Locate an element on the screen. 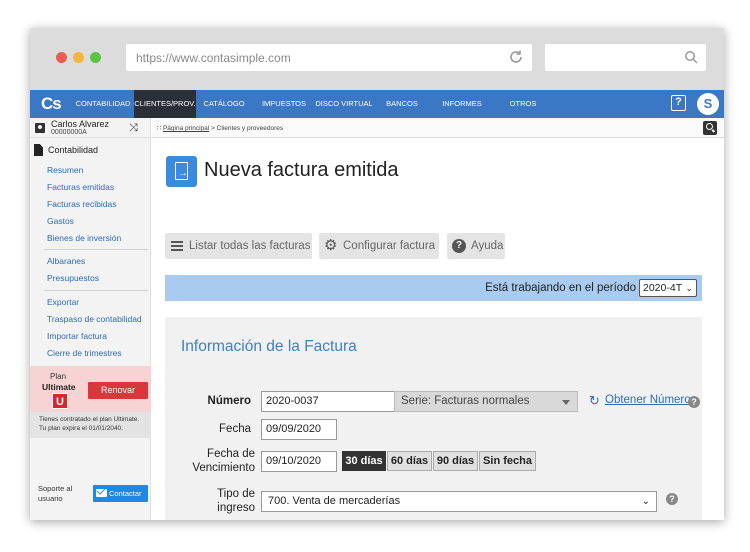 The image size is (750, 552). sidebar-item-facturas-emitidas: Facturas emitidas is located at coordinates (80, 187).